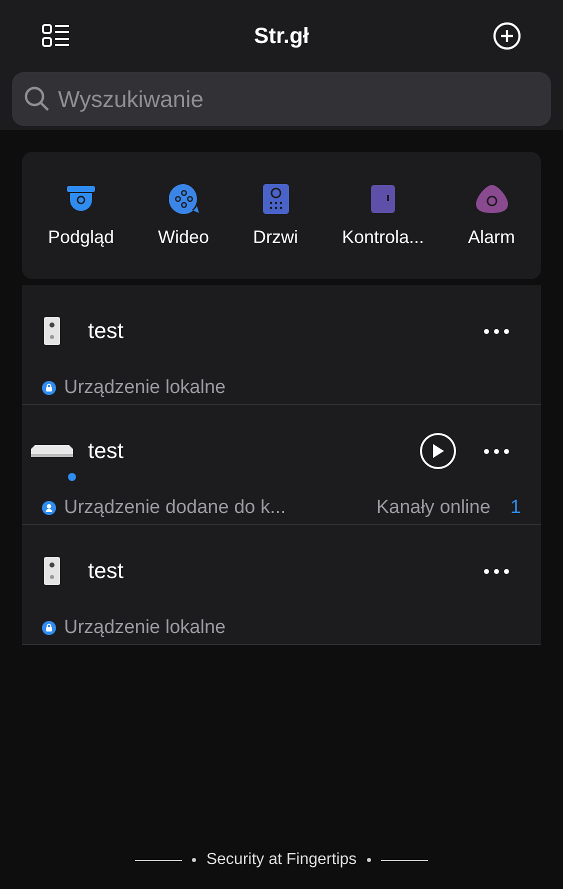 The image size is (563, 889). I want to click on category-button: Wideo, so click(184, 215).